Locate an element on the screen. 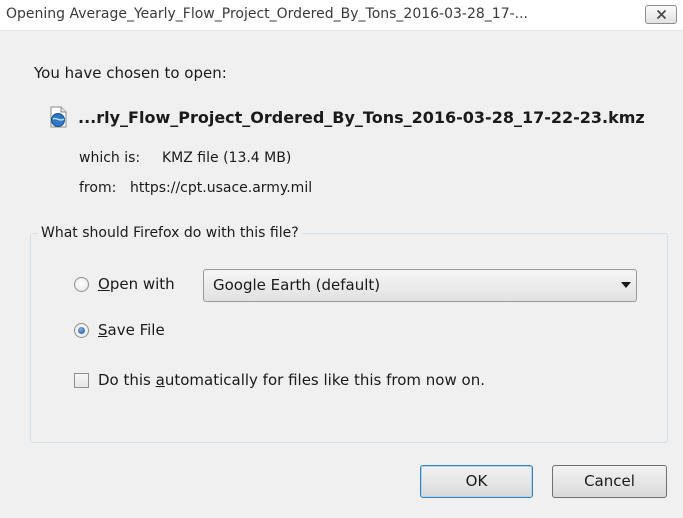  type-label: which is: is located at coordinates (110, 158).